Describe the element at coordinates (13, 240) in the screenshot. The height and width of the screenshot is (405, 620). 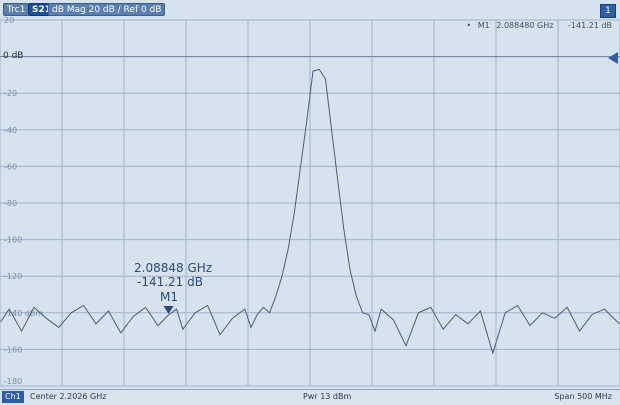
I see `y-tick-label: -100` at that location.